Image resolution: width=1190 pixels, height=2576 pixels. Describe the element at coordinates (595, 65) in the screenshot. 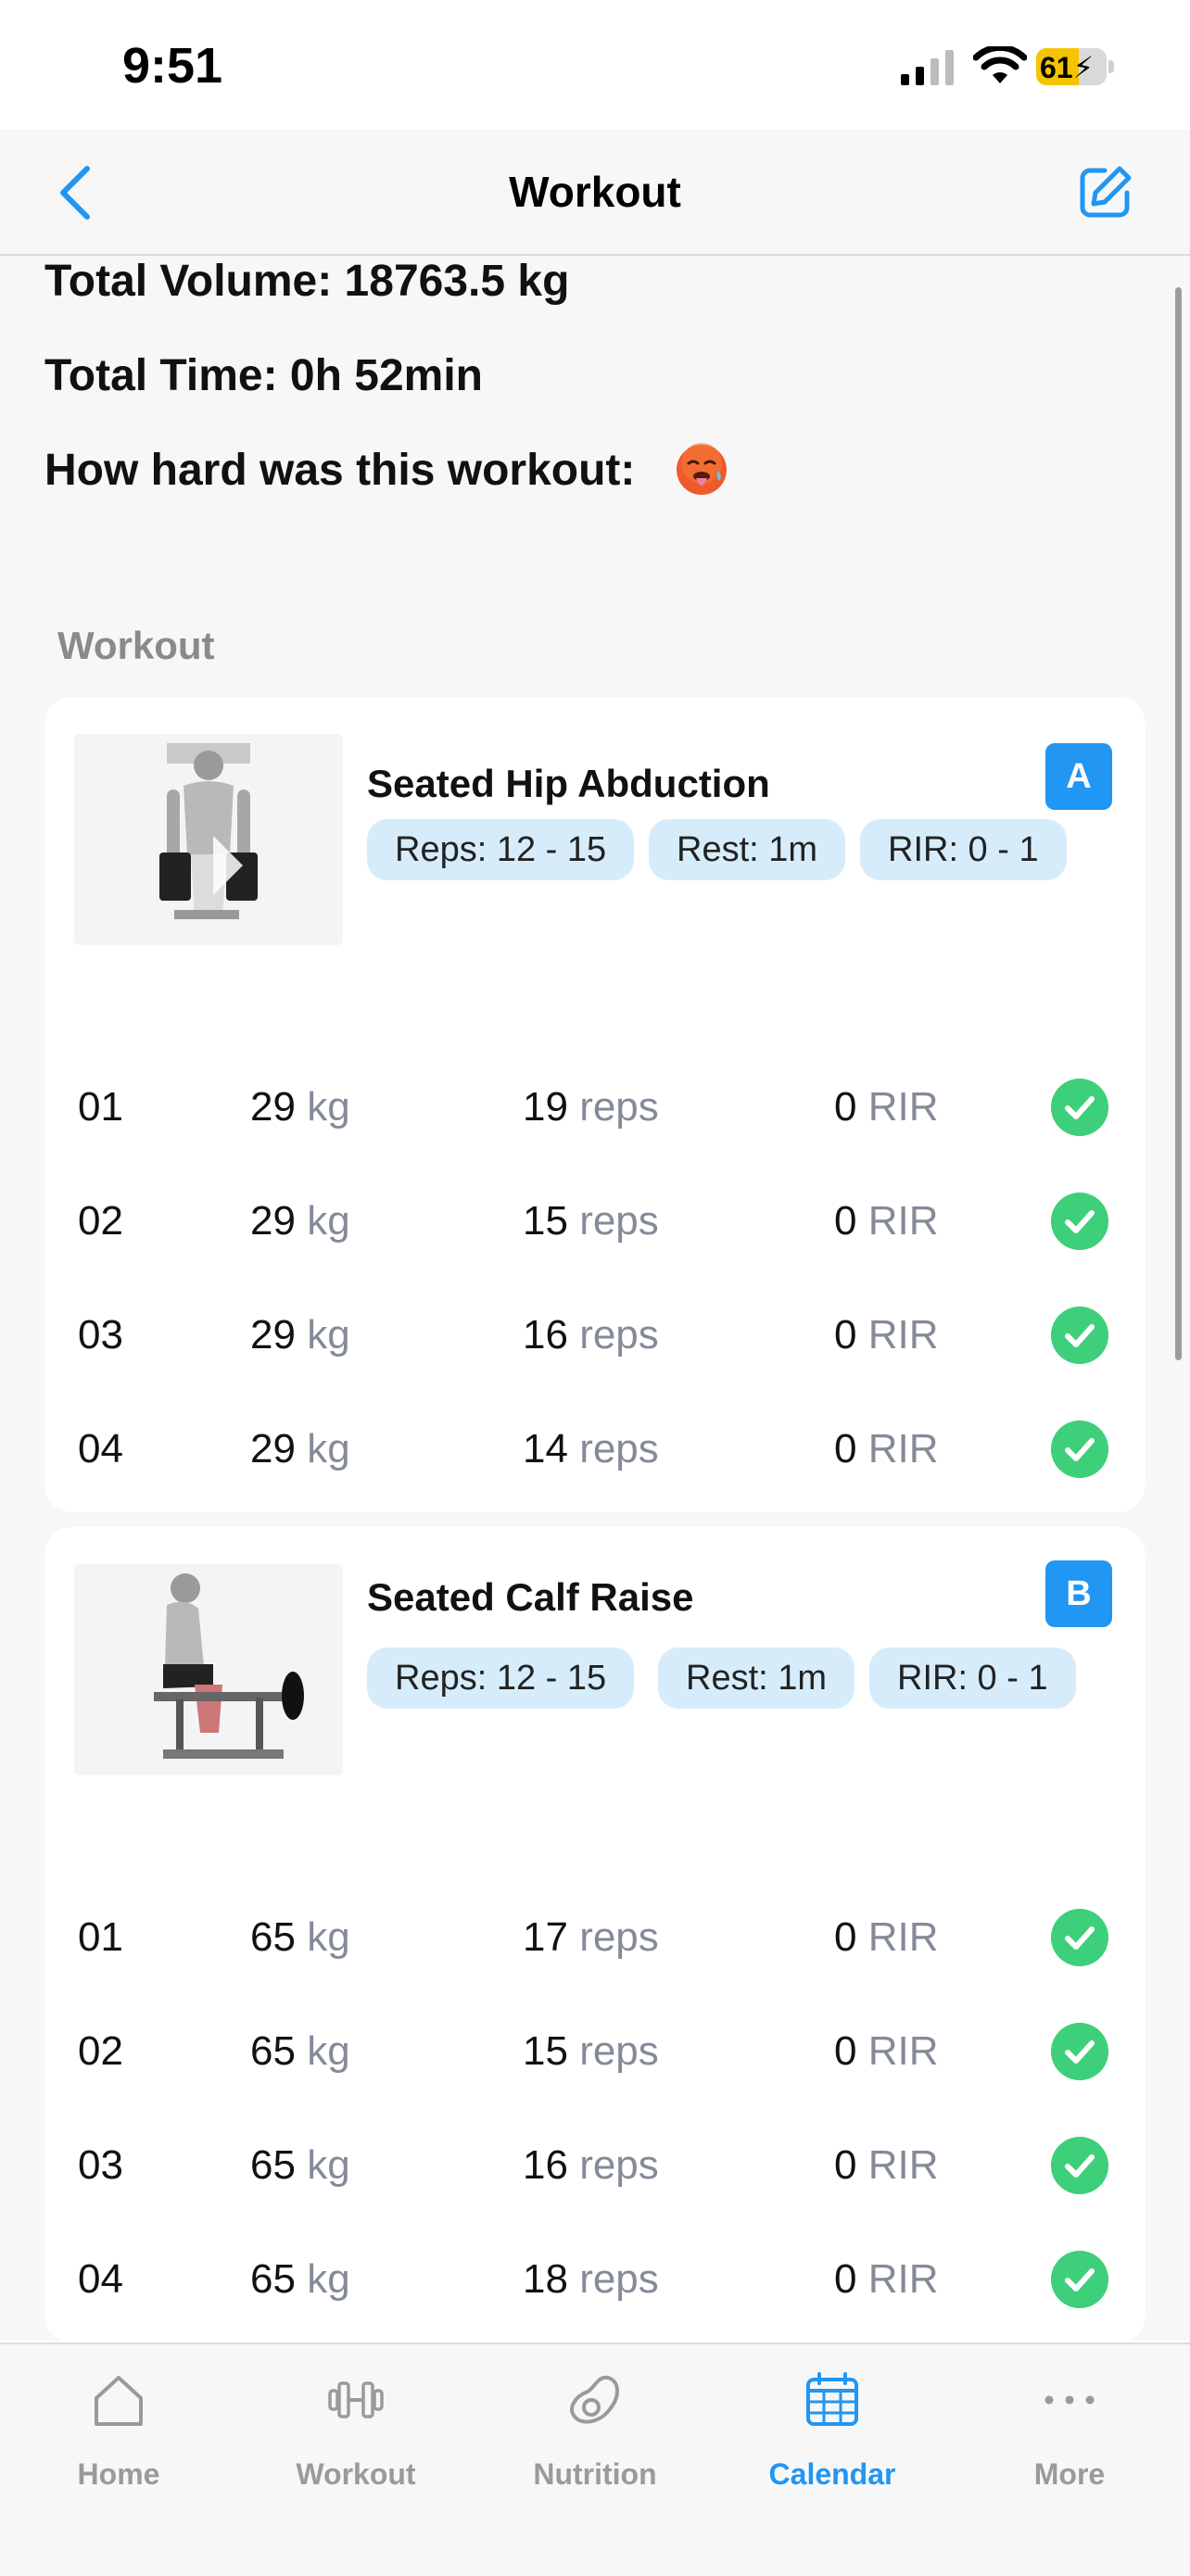

I see `status-bar: 9:51 61⚡` at that location.